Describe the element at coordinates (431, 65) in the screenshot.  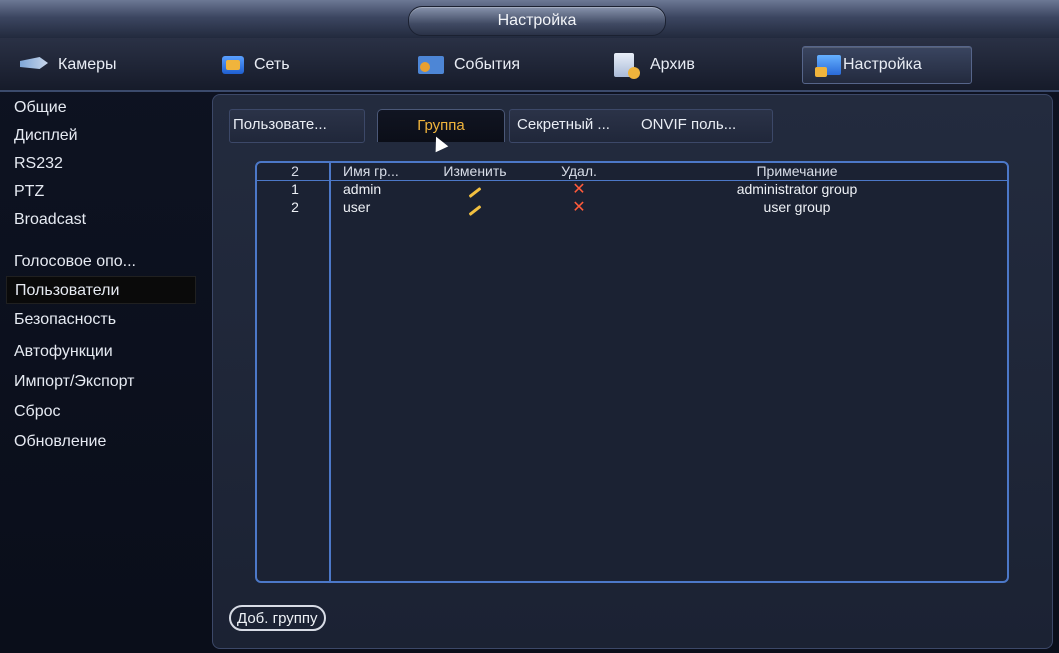
I see `events-icon` at that location.